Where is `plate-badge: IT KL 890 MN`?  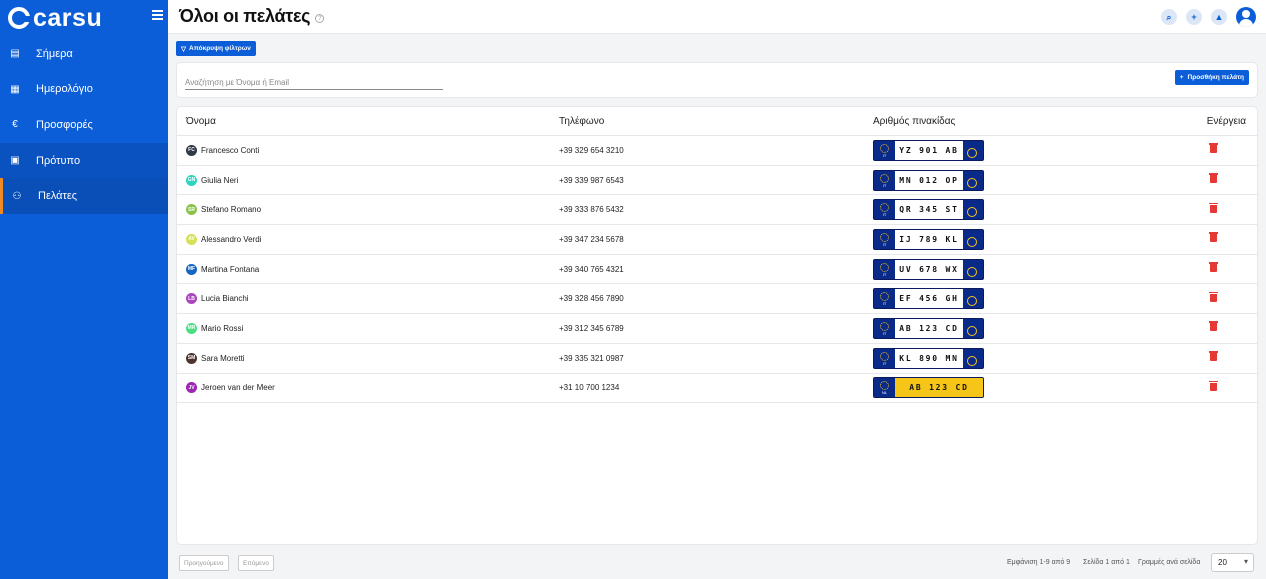 plate-badge: IT KL 890 MN is located at coordinates (928, 358).